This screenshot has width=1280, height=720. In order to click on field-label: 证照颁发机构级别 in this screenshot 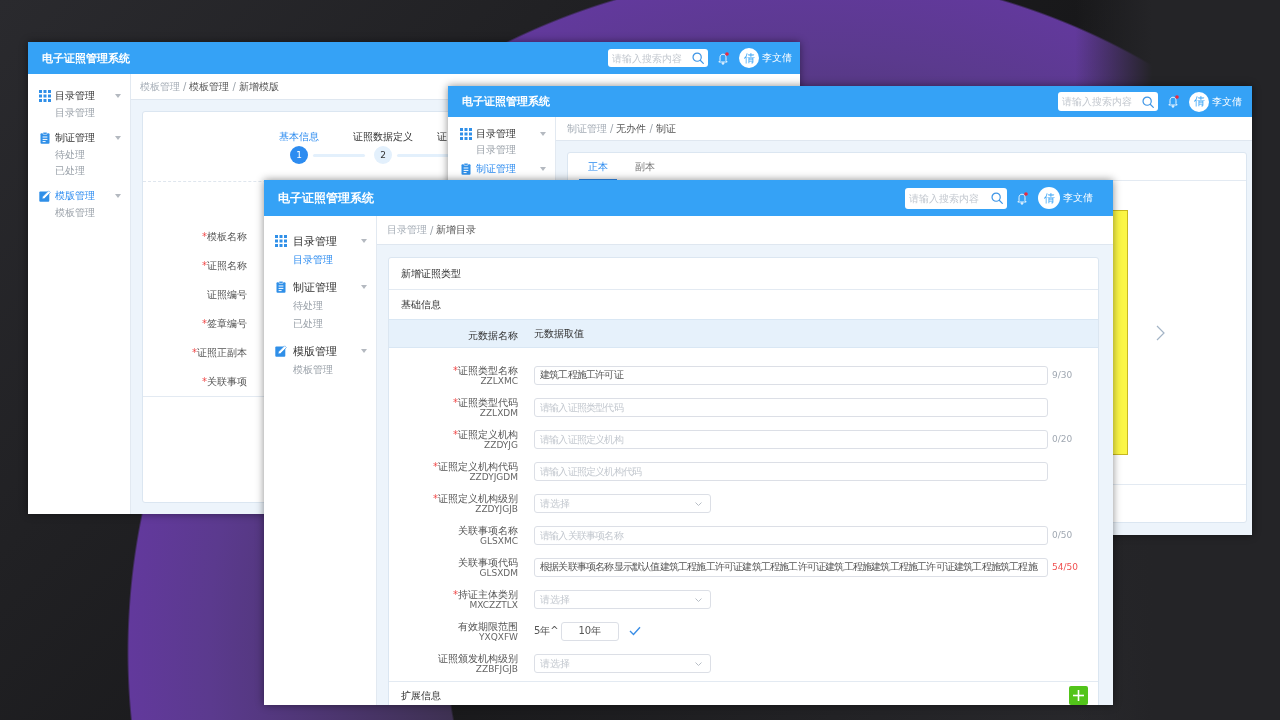, I will do `click(478, 658)`.